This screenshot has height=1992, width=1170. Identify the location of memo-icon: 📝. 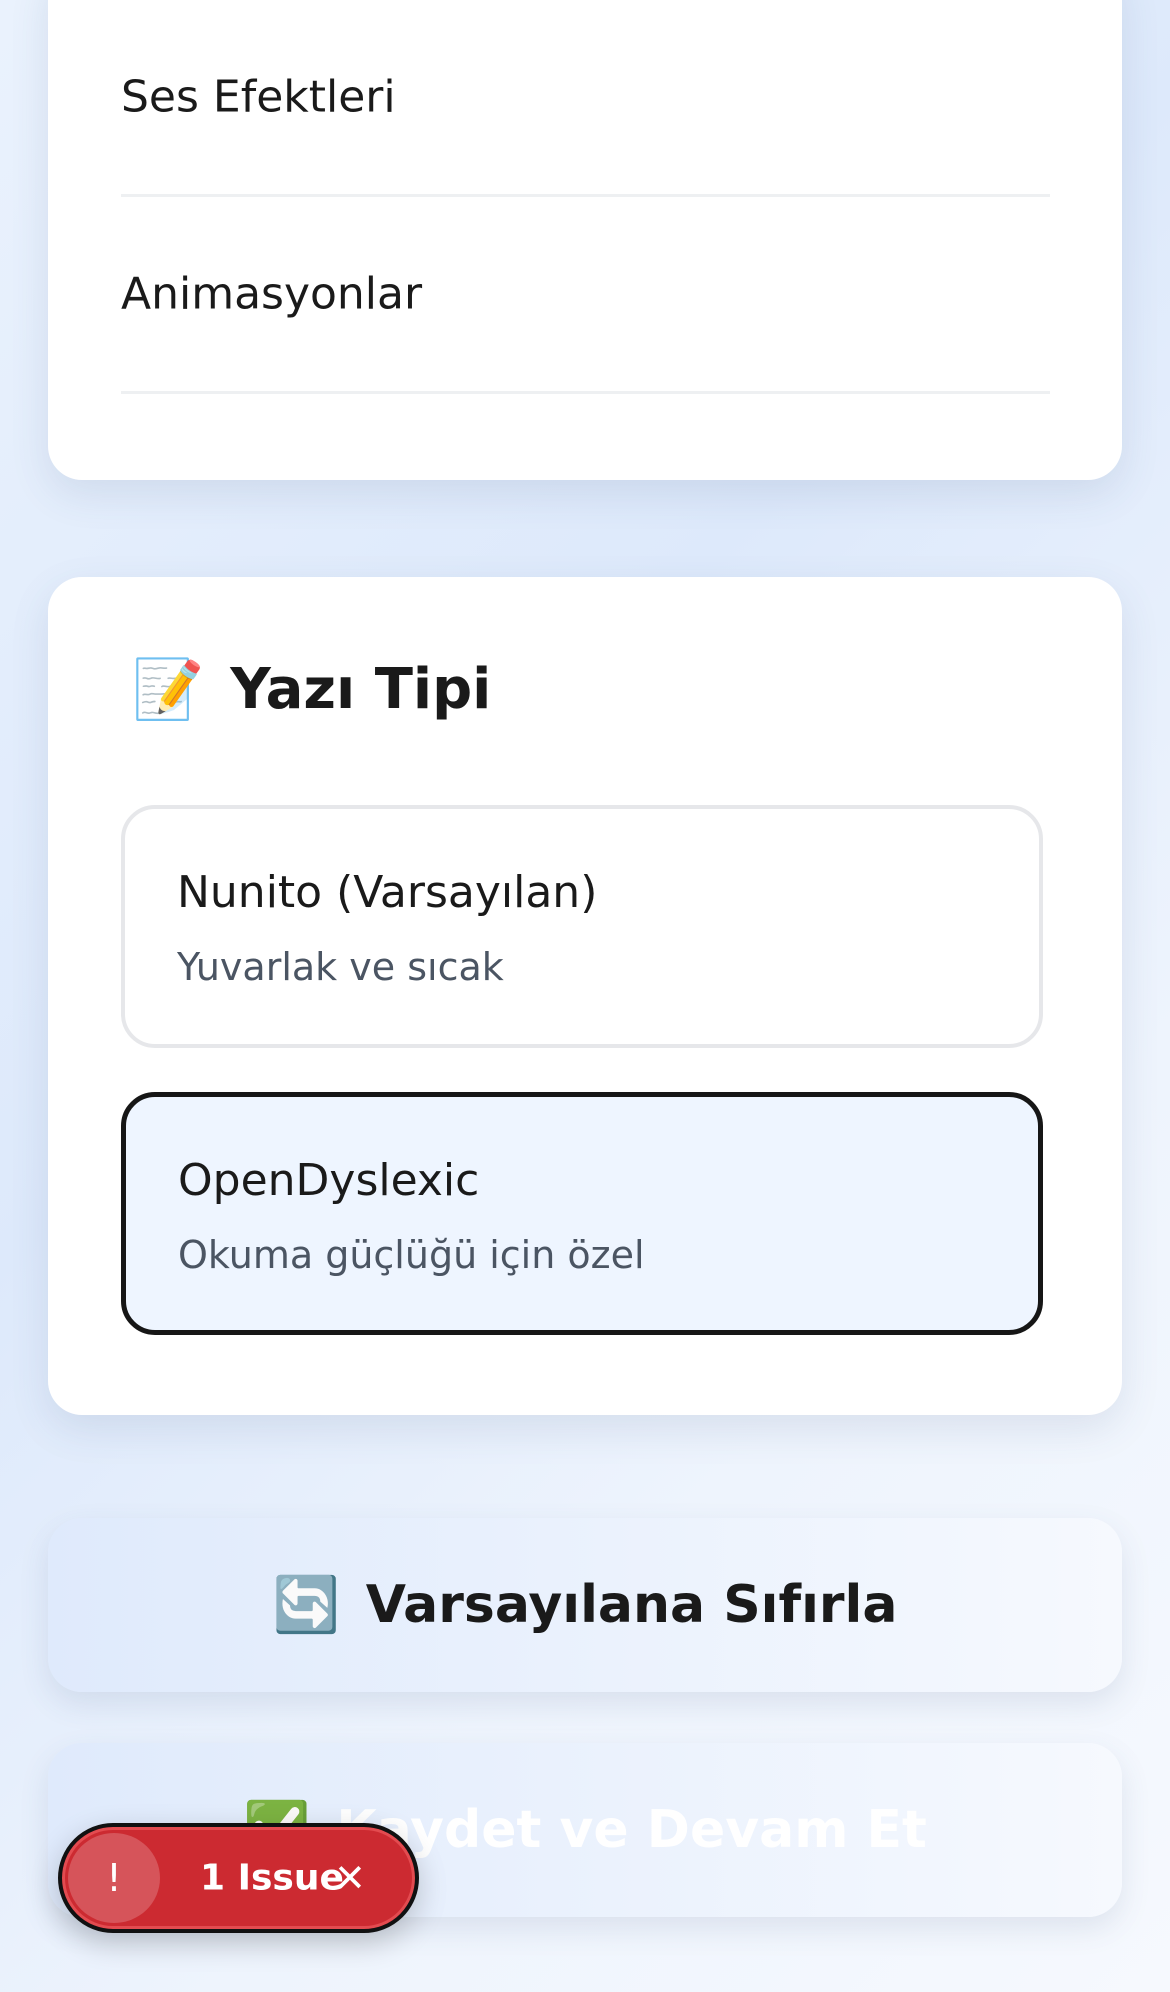
(168, 689).